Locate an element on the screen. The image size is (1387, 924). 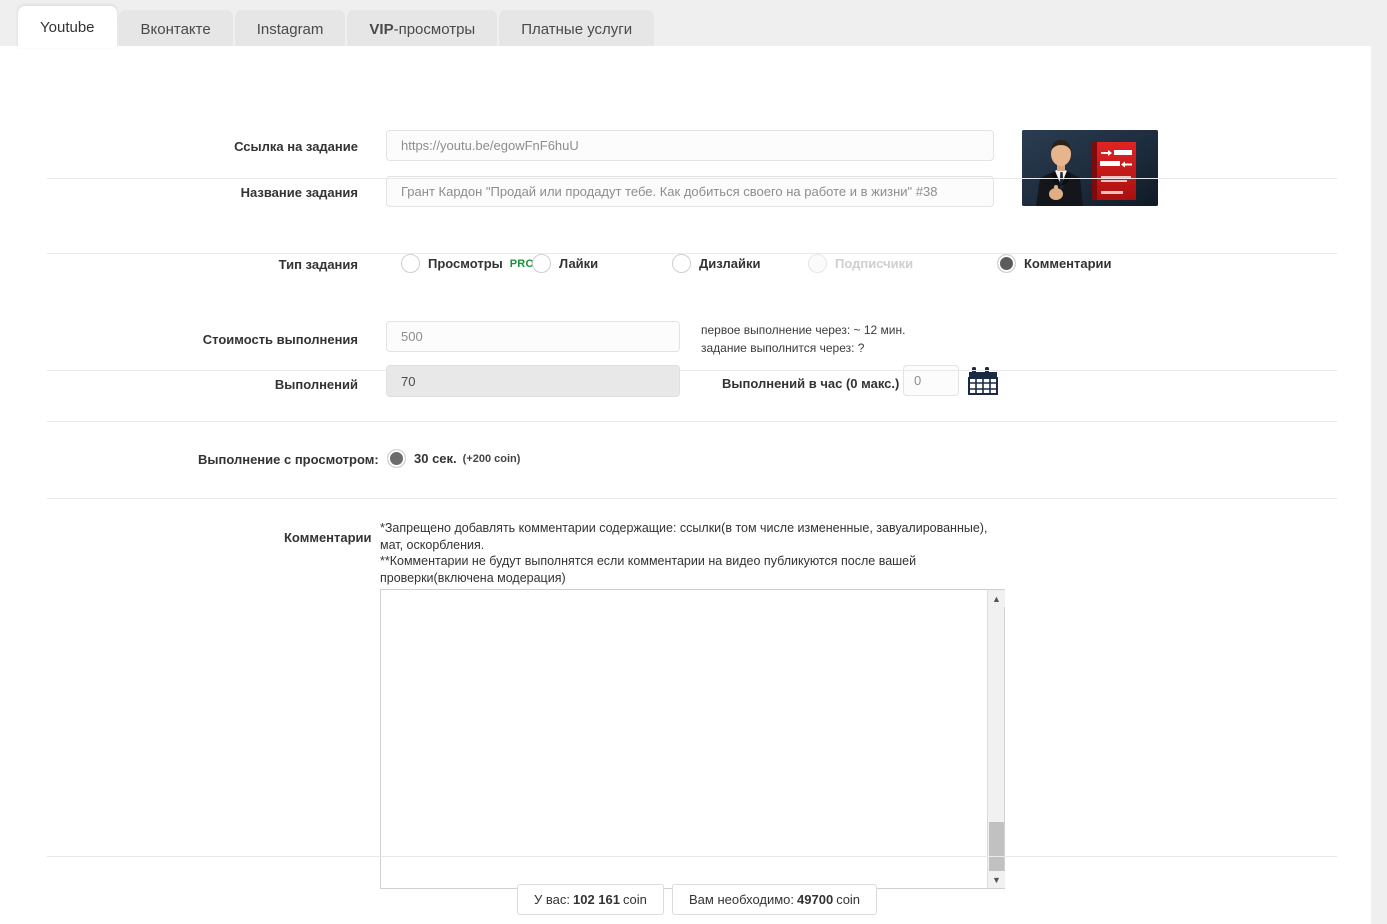
comments-label: Комментарии is located at coordinates (328, 537).